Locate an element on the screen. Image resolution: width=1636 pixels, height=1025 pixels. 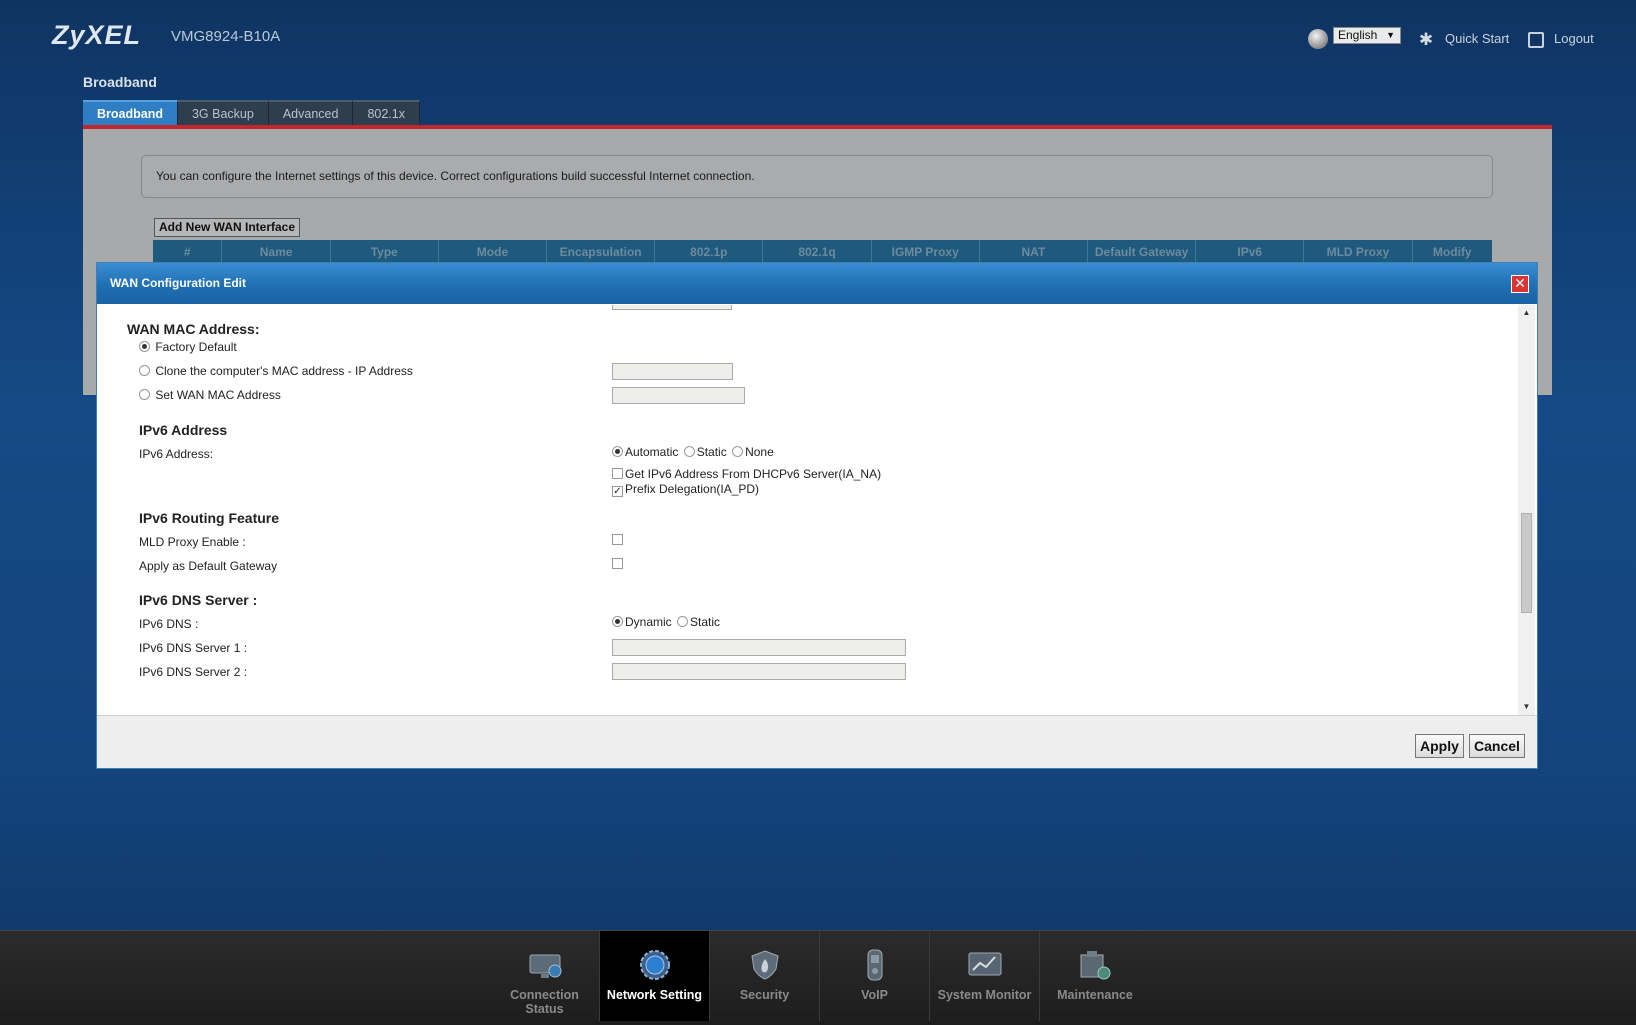
set-mac-label: Set WAN MAC Address is located at coordinates (218, 395).